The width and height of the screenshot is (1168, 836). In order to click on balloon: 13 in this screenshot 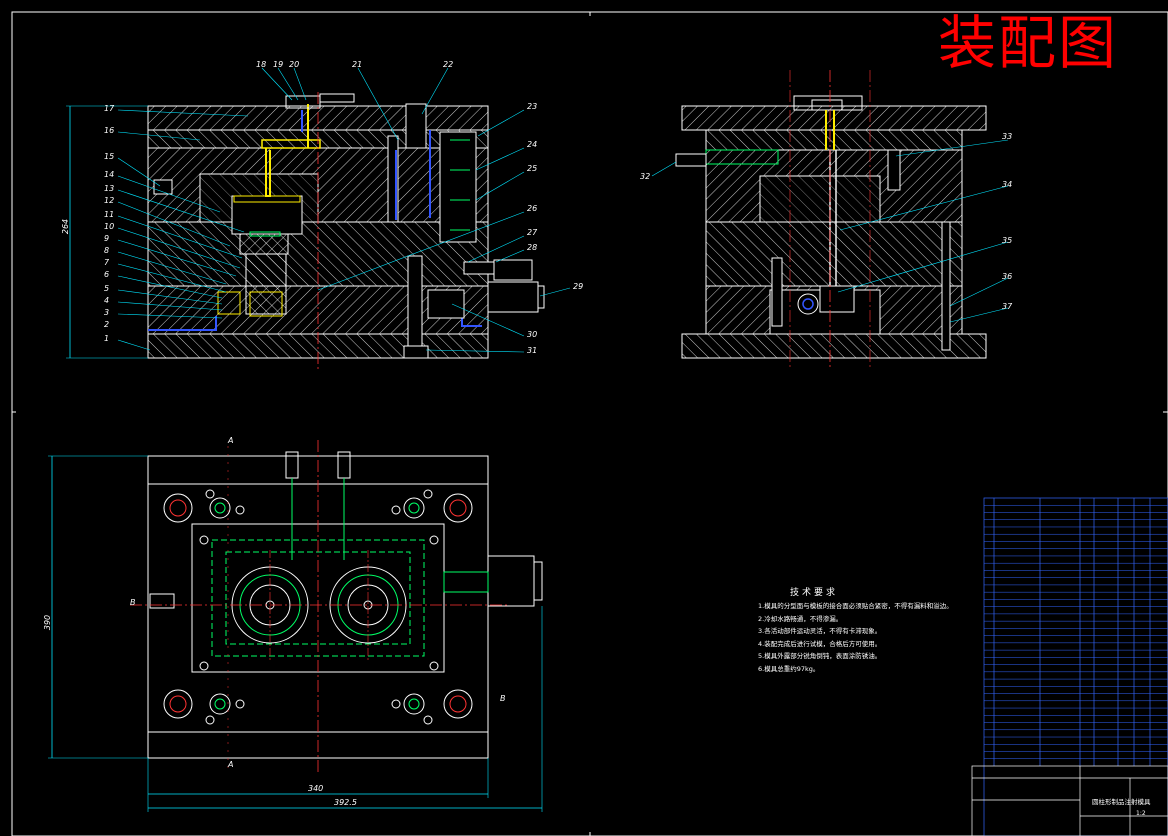, I will do `click(109, 188)`.